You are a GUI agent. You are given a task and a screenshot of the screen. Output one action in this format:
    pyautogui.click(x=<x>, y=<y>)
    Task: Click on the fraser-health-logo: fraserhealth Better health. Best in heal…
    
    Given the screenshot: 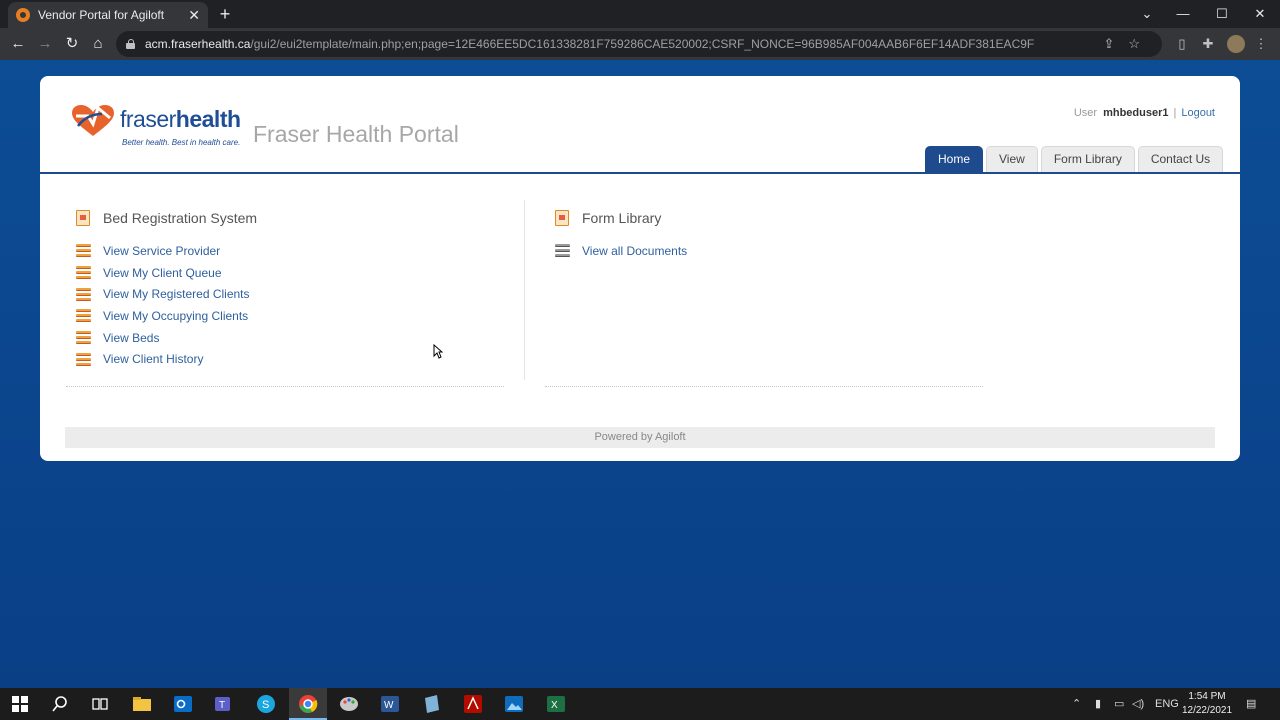 What is the action you would take?
    pyautogui.click(x=155, y=126)
    